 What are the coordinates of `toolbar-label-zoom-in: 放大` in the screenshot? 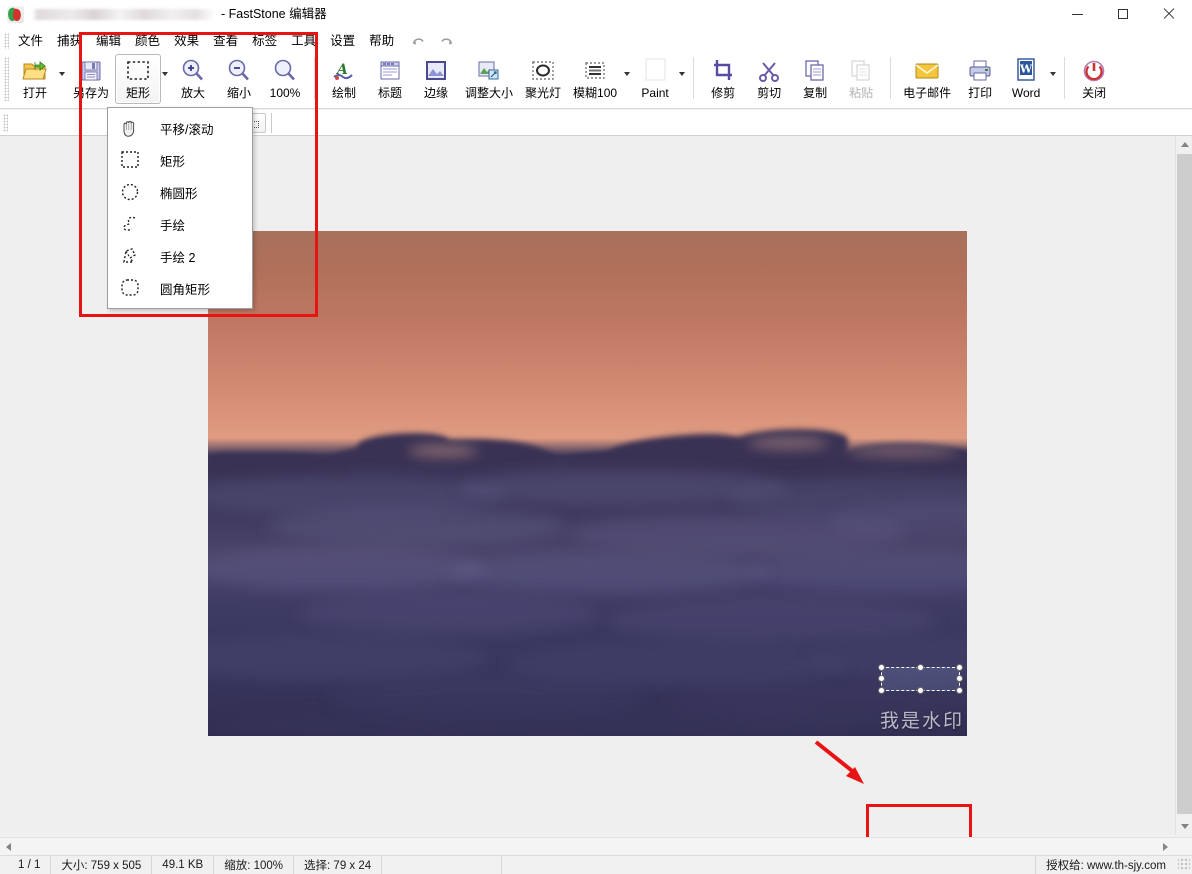 It's located at (193, 93).